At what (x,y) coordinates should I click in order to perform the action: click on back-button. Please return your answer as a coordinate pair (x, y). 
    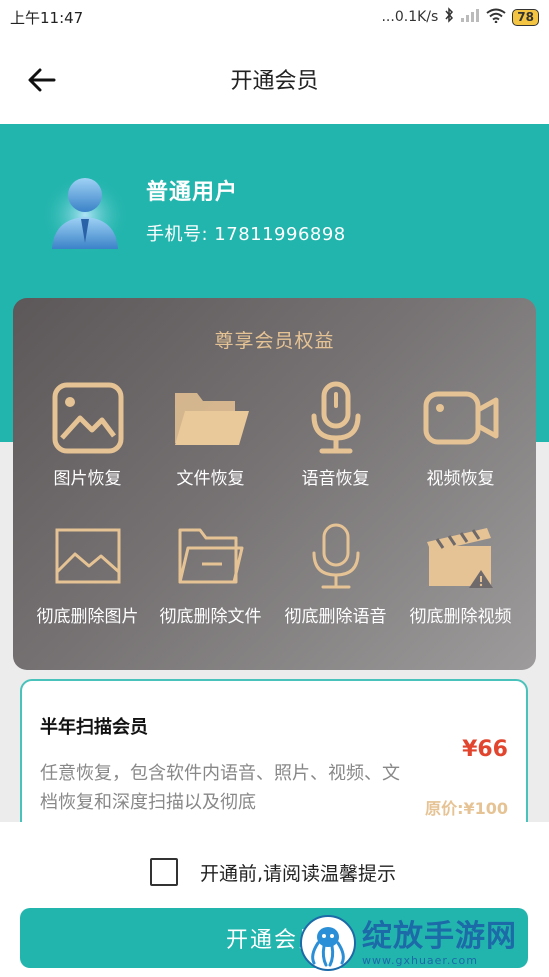
    Looking at the image, I should click on (42, 80).